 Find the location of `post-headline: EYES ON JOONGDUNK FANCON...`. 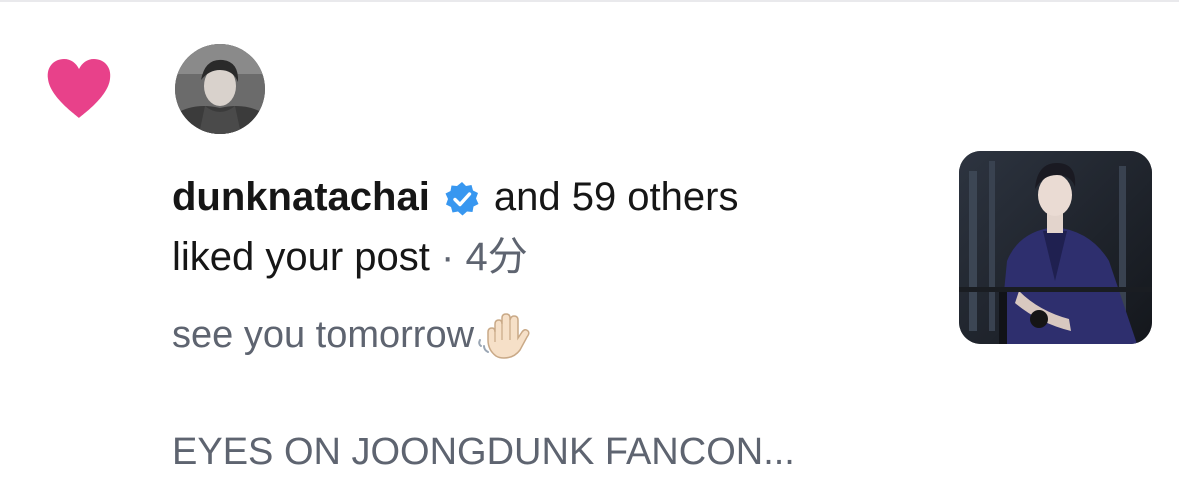

post-headline: EYES ON JOONGDUNK FANCON... is located at coordinates (483, 452).